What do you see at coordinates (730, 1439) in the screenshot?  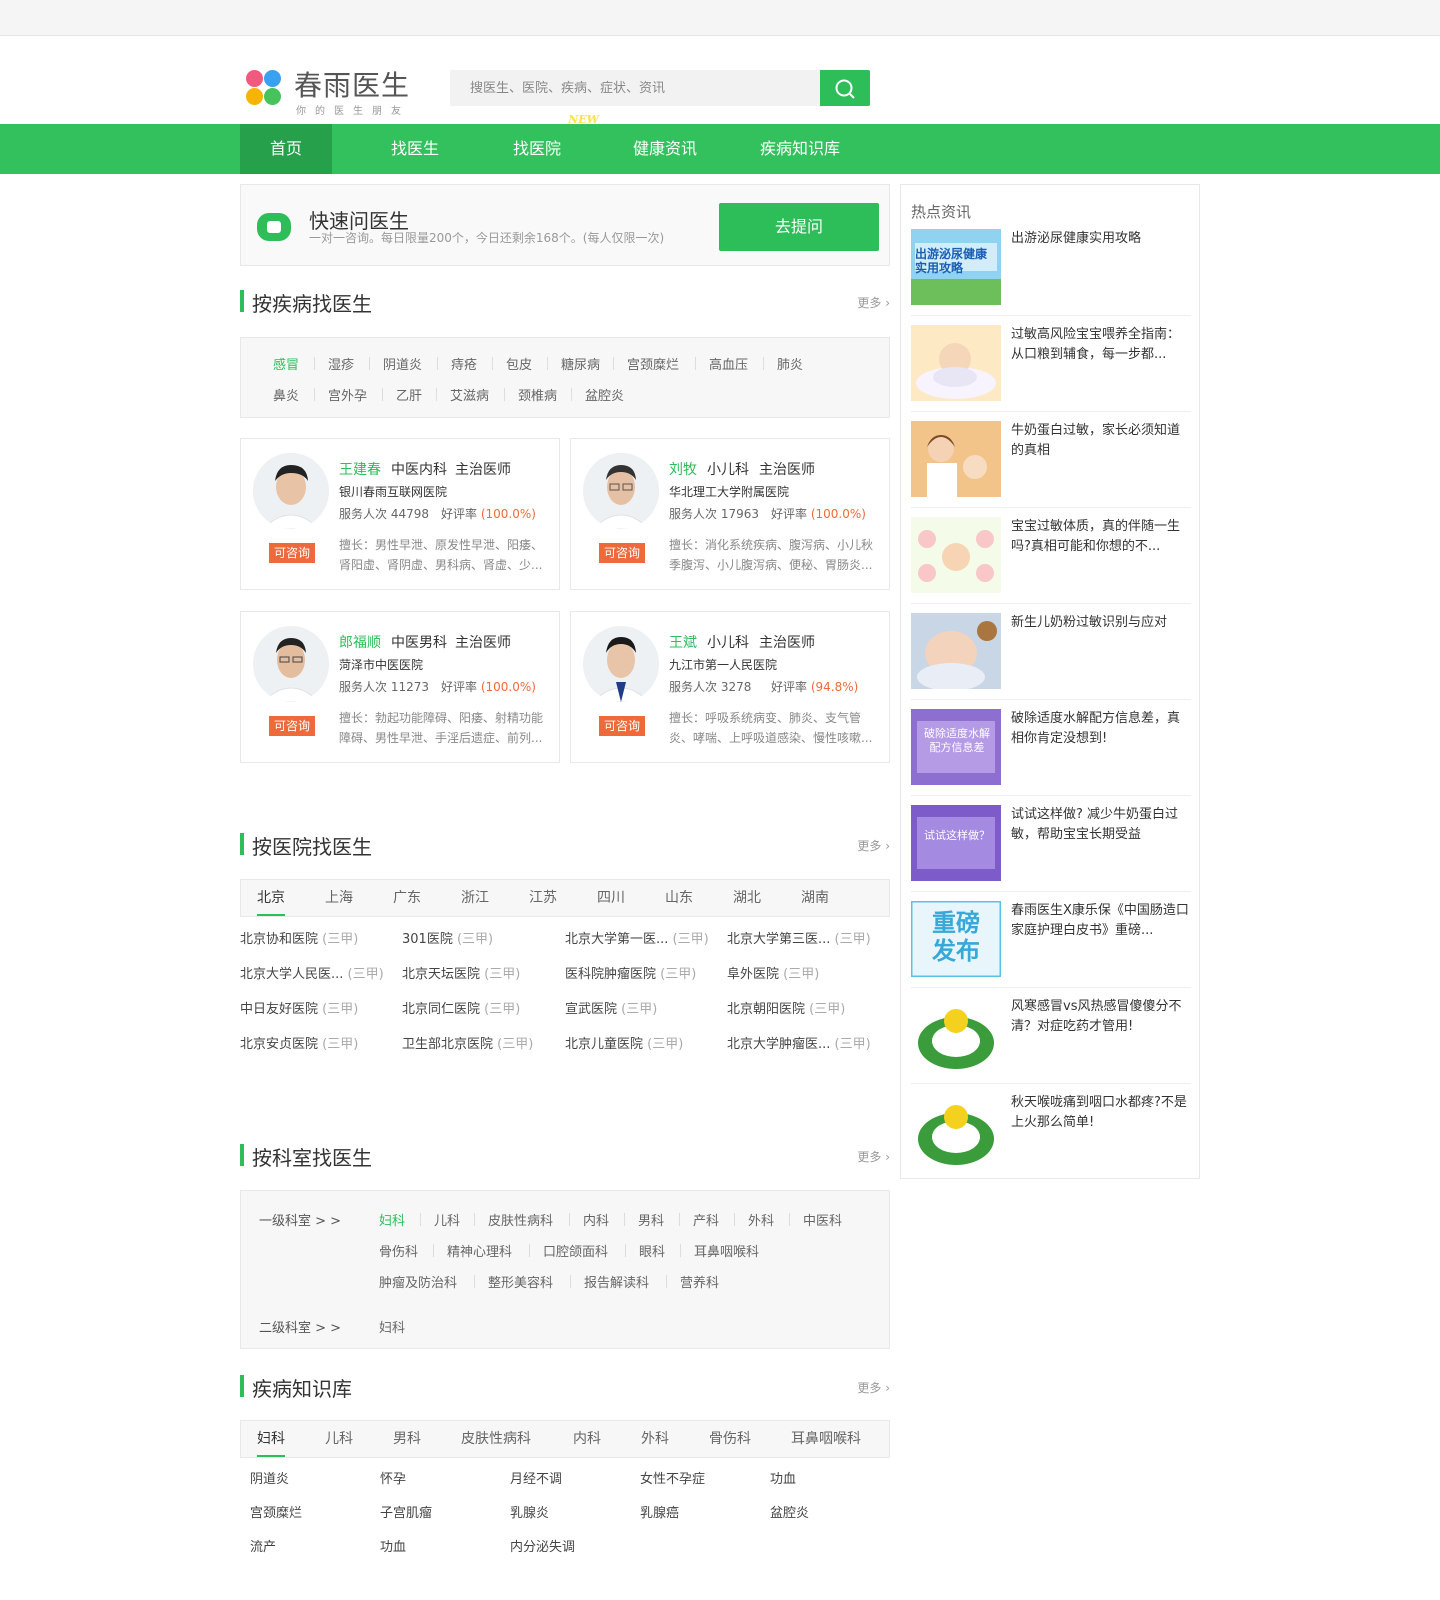 I see `kb-tab: 骨伤科` at bounding box center [730, 1439].